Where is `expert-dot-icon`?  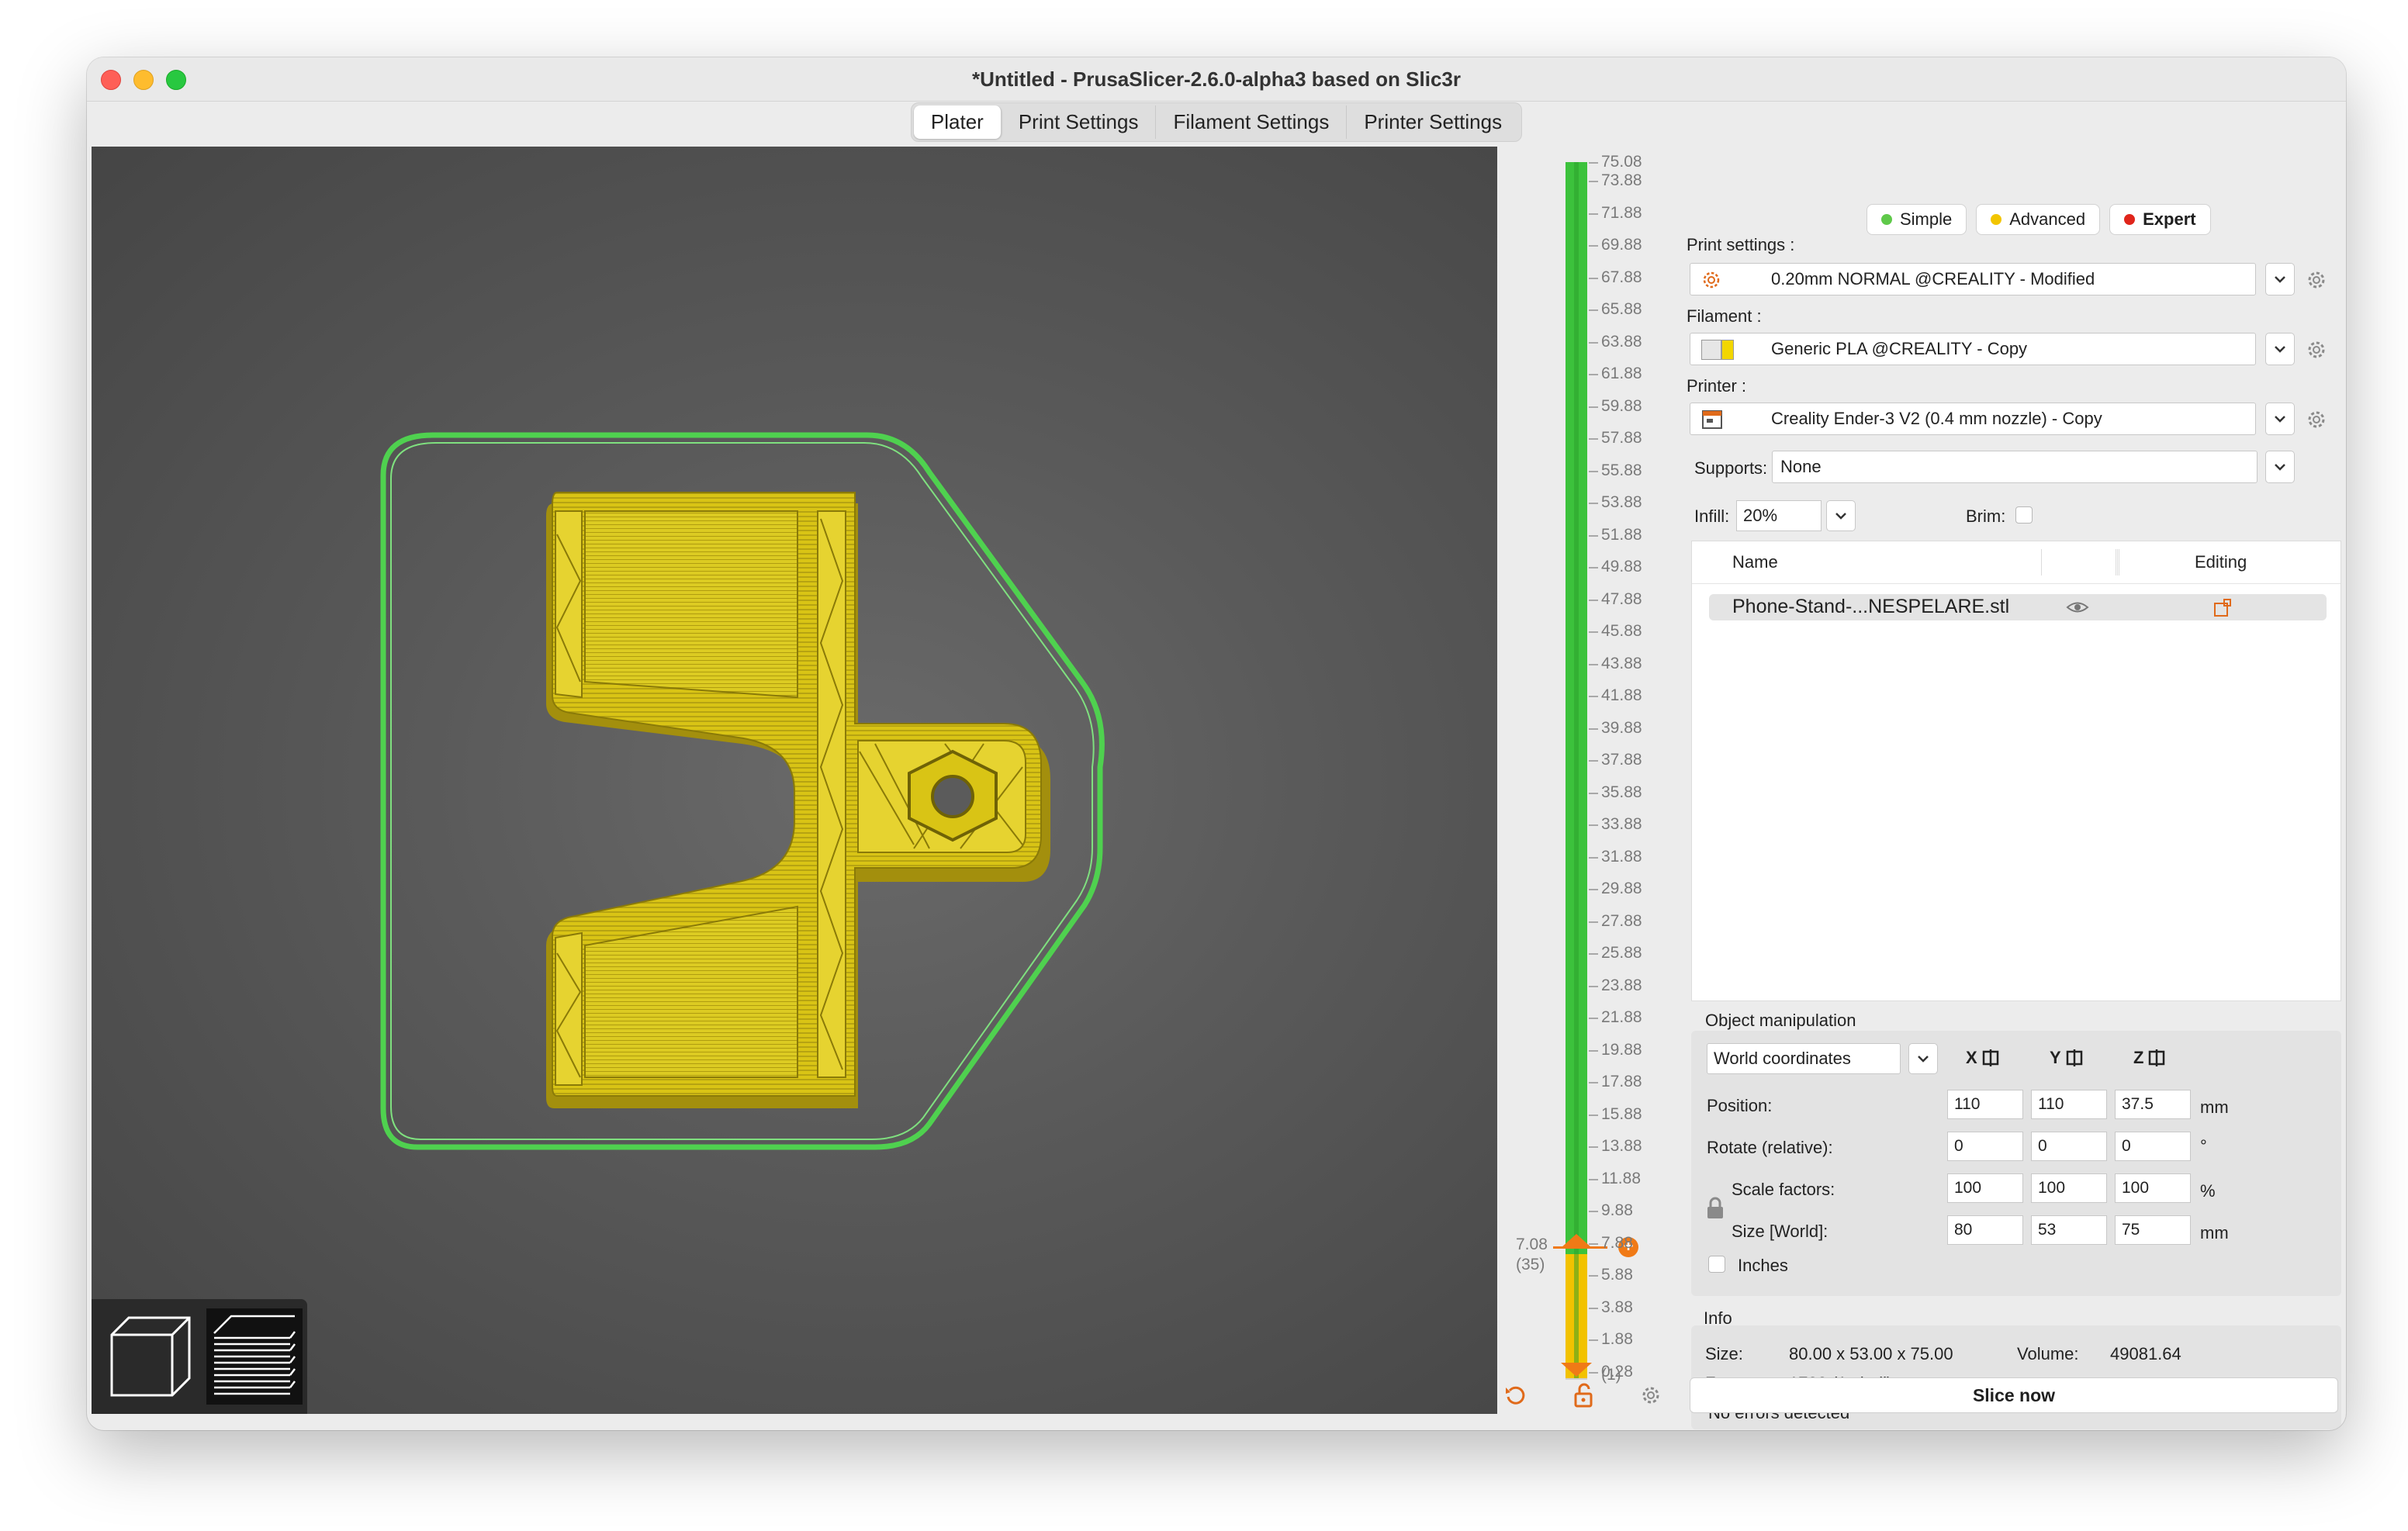 expert-dot-icon is located at coordinates (2130, 219).